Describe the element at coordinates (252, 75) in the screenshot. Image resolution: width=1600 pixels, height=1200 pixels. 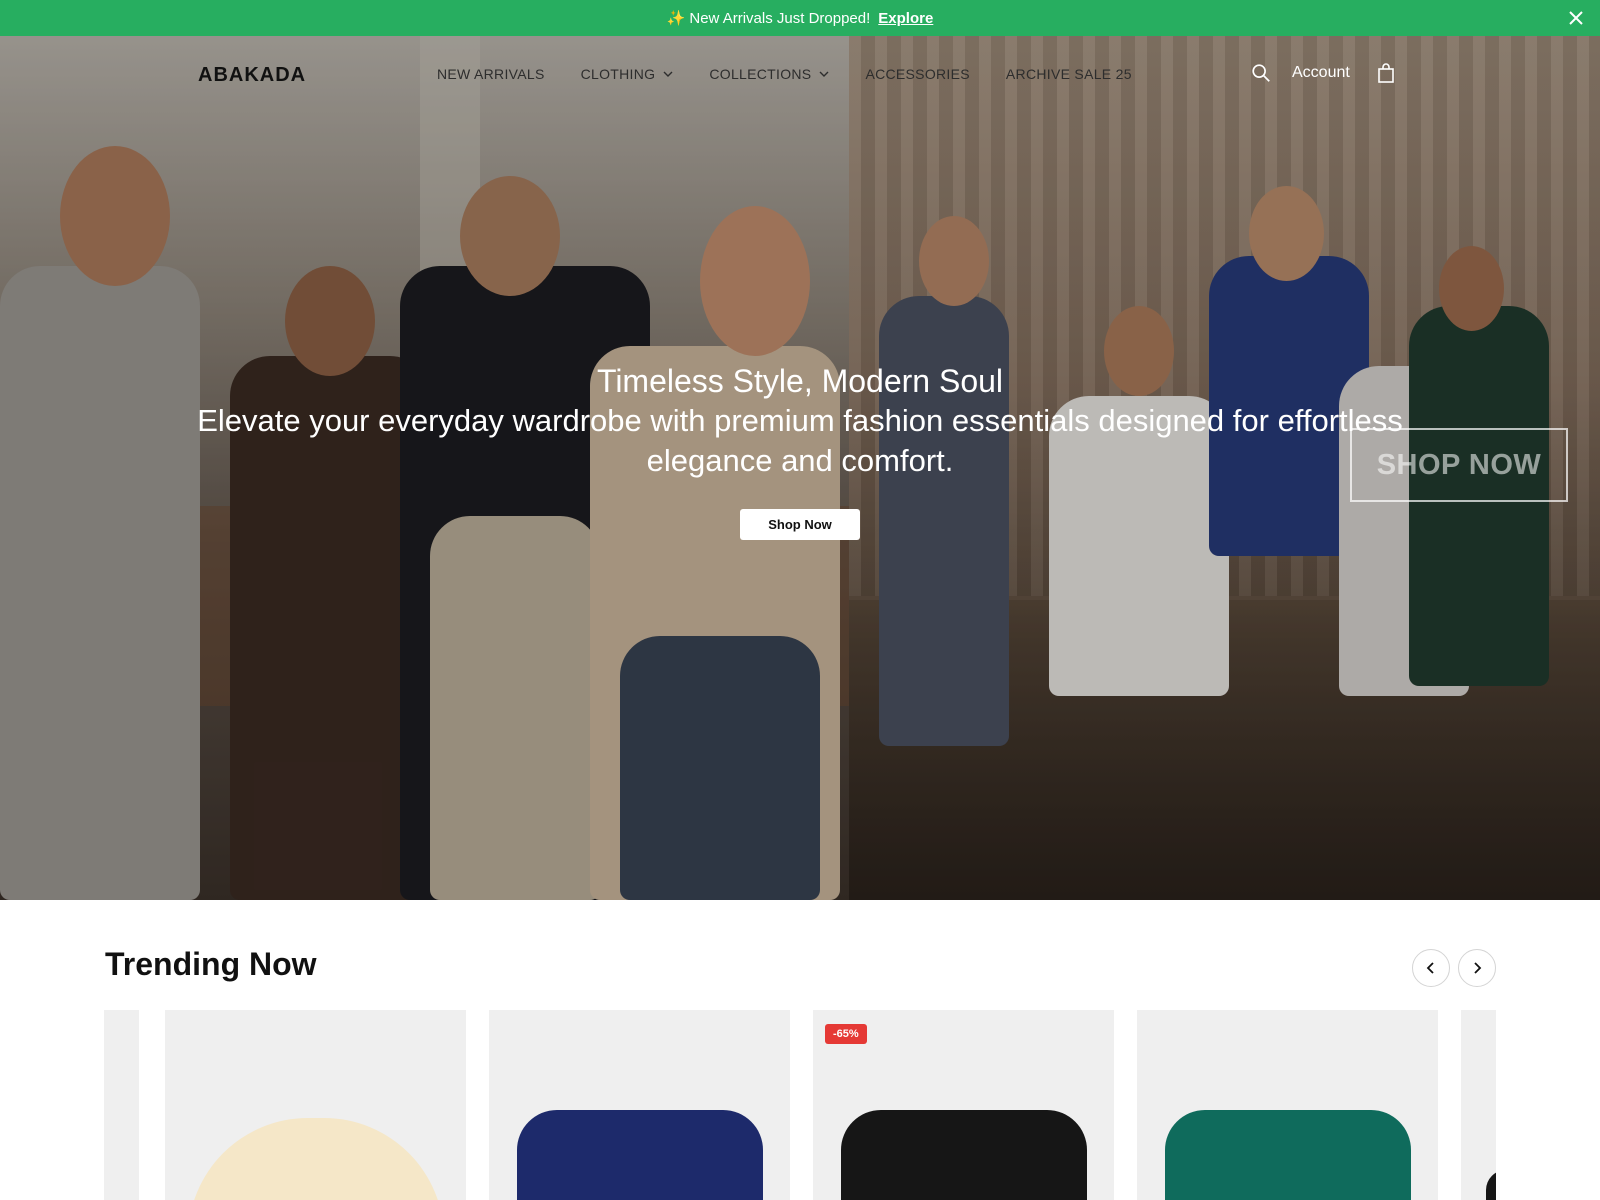
I see `brand-logo: ABAKADA` at that location.